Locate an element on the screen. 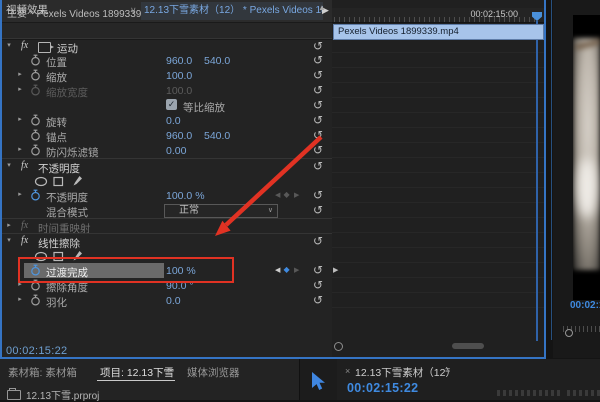 This screenshot has width=600, height=402. position-value: 540.0 is located at coordinates (217, 61).